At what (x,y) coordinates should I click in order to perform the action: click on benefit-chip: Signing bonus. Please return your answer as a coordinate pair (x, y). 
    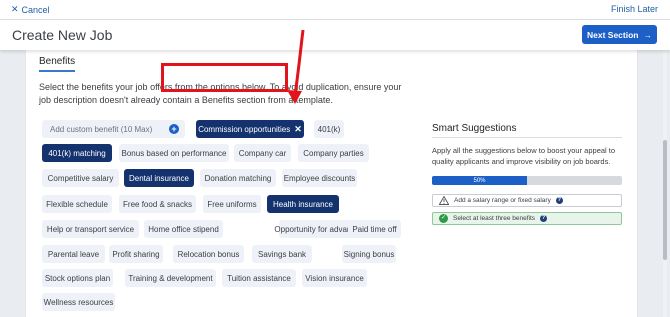
    Looking at the image, I should click on (369, 254).